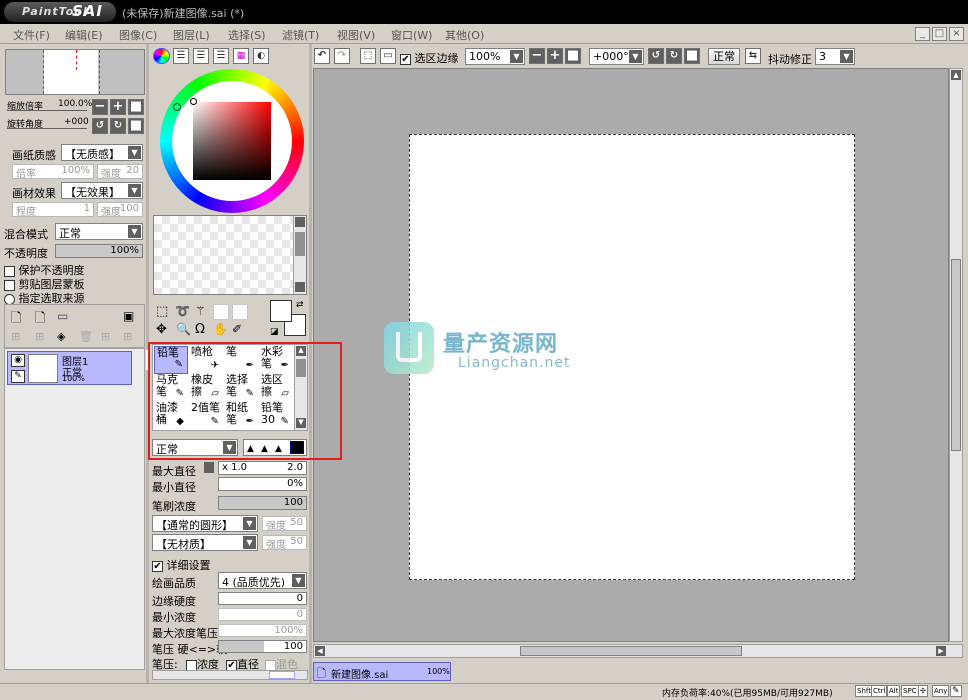 The image size is (968, 700). What do you see at coordinates (177, 107) in the screenshot?
I see `hue-handle` at bounding box center [177, 107].